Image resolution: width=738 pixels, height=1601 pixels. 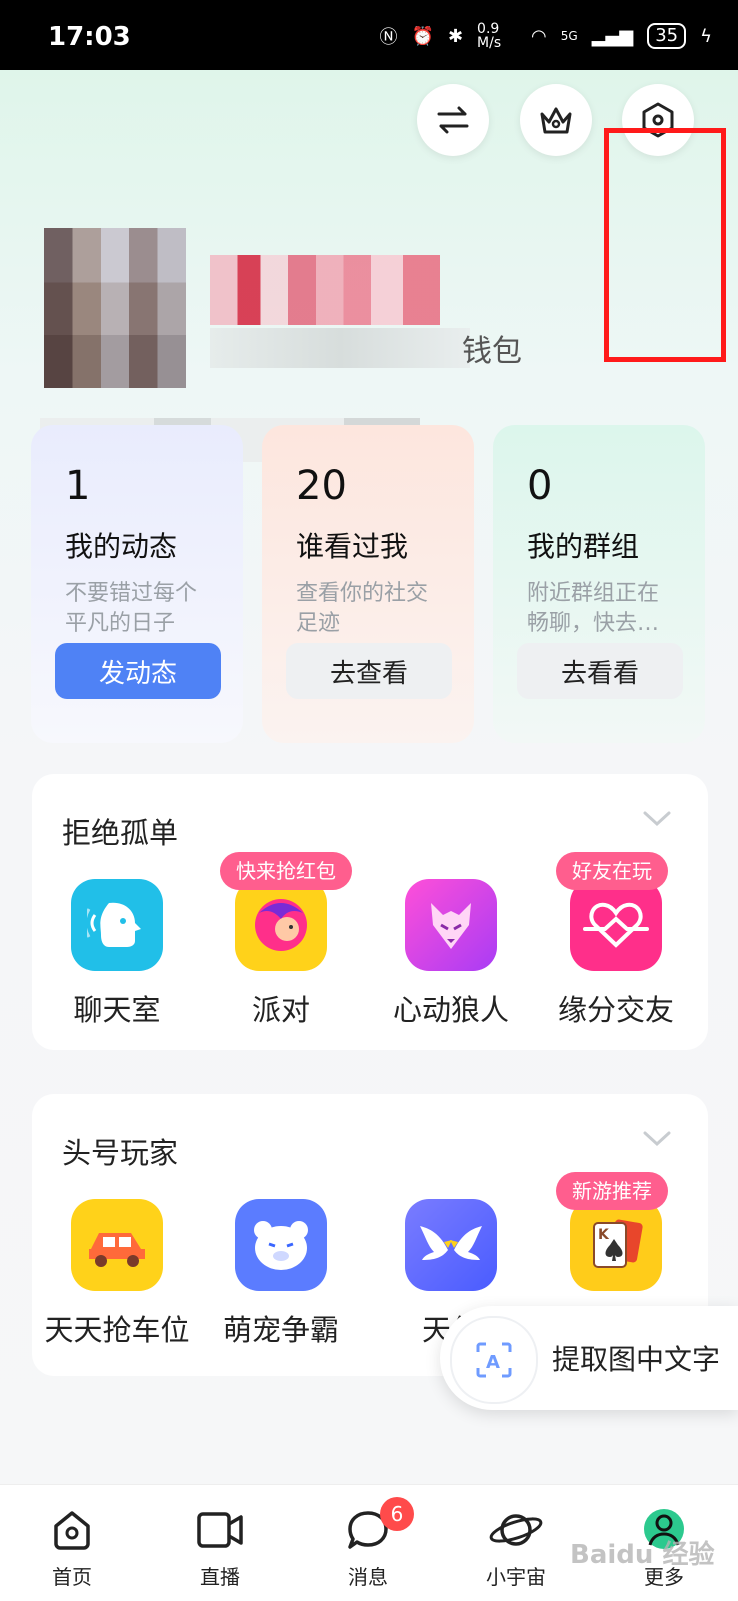 I want to click on alarm-icon: ⏰, so click(x=422, y=36).